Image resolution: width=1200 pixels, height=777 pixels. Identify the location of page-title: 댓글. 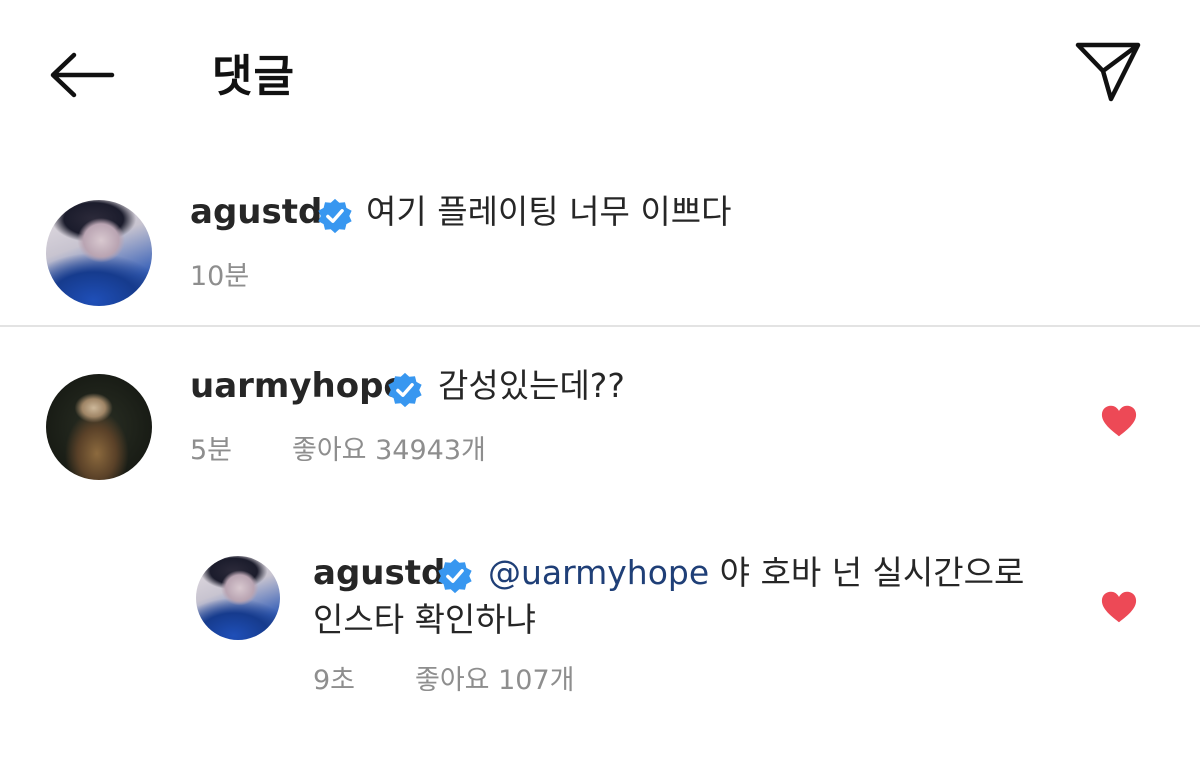
(253, 76).